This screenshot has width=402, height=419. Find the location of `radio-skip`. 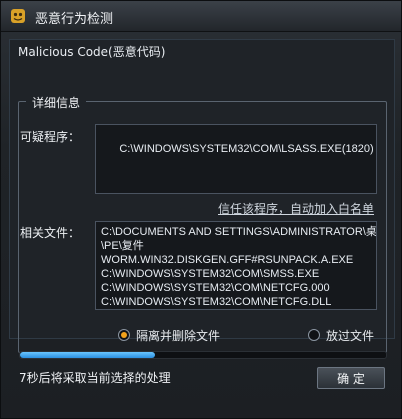

radio-skip is located at coordinates (314, 335).